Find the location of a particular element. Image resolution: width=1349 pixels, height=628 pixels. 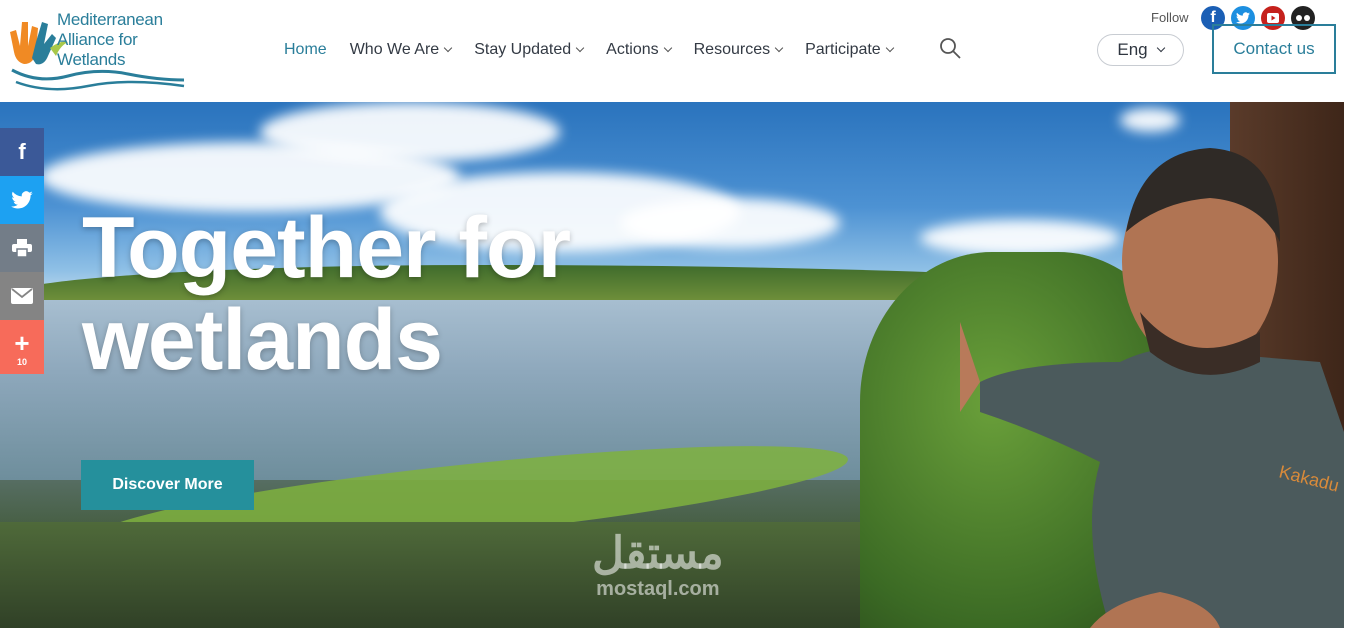

share-count: 10 is located at coordinates (21, 361).